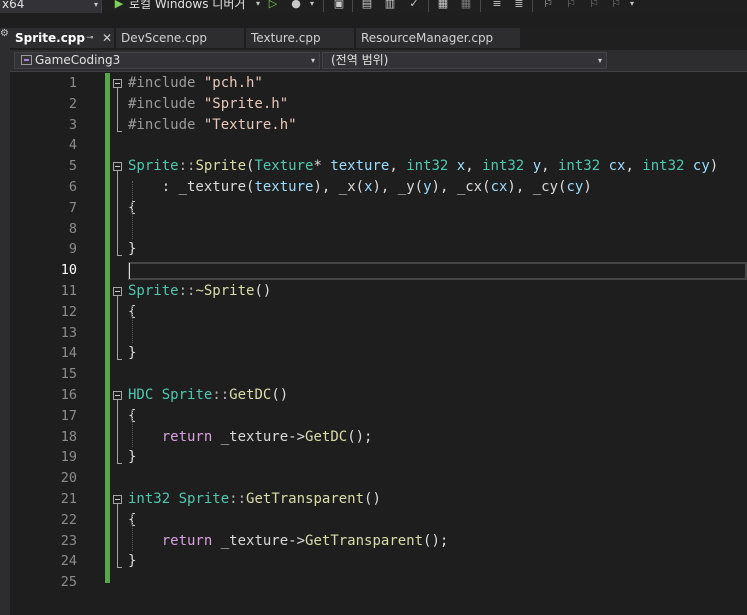  Describe the element at coordinates (4, 33) in the screenshot. I see `gear-icon: ⚙` at that location.